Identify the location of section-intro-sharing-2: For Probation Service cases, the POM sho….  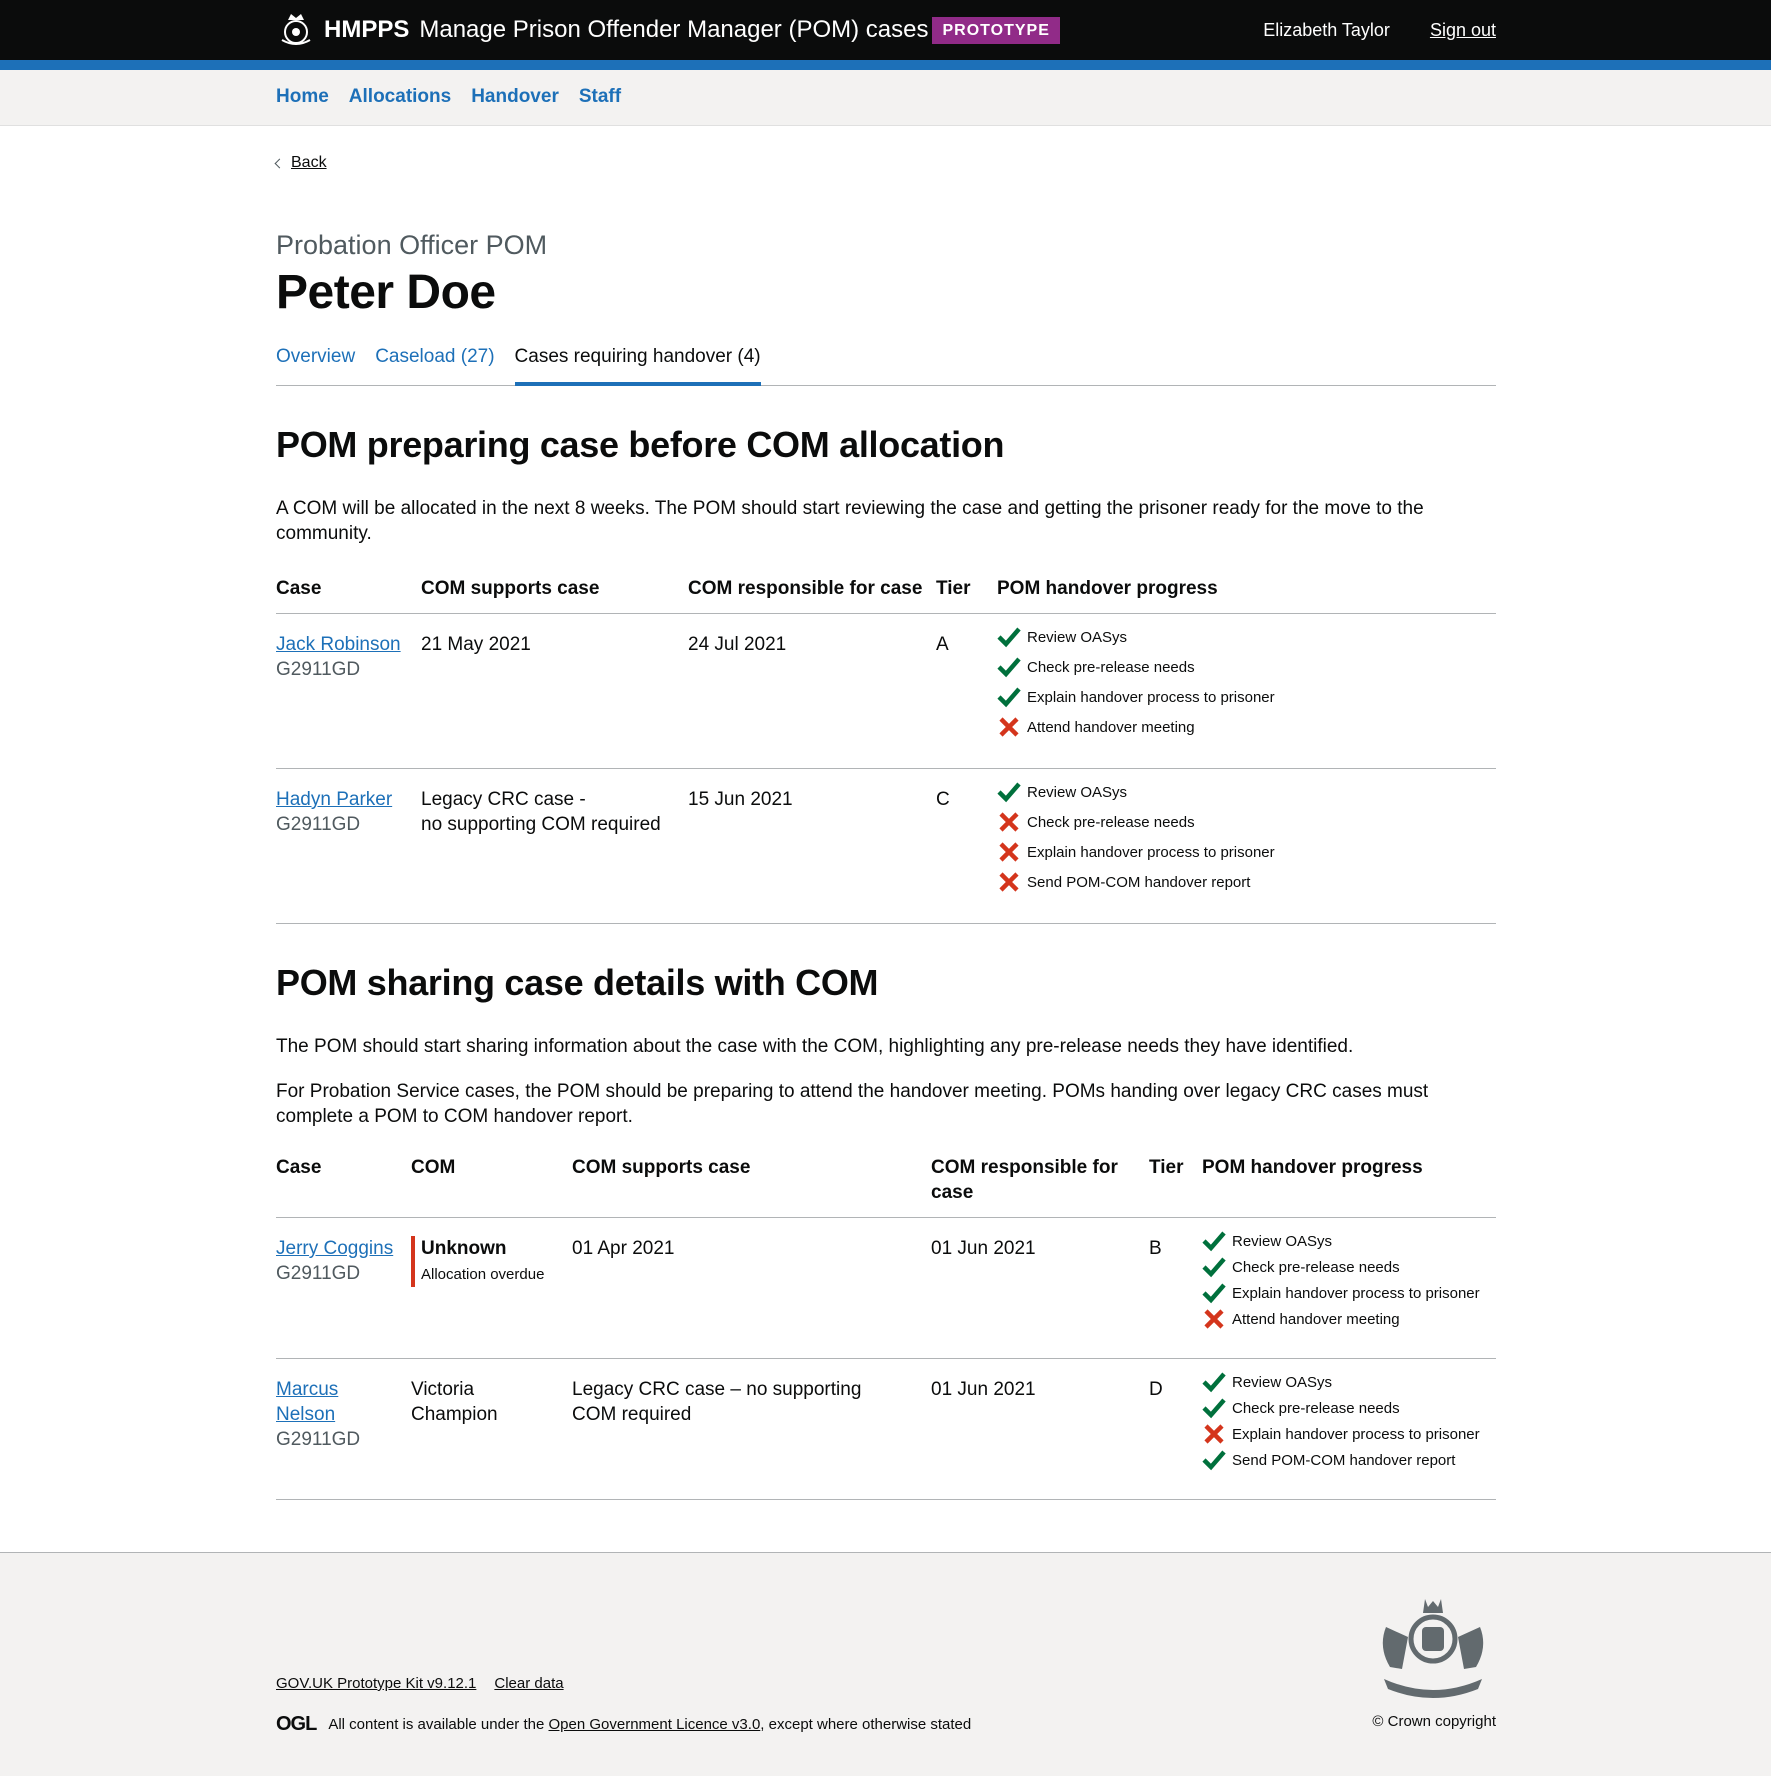
(852, 1104).